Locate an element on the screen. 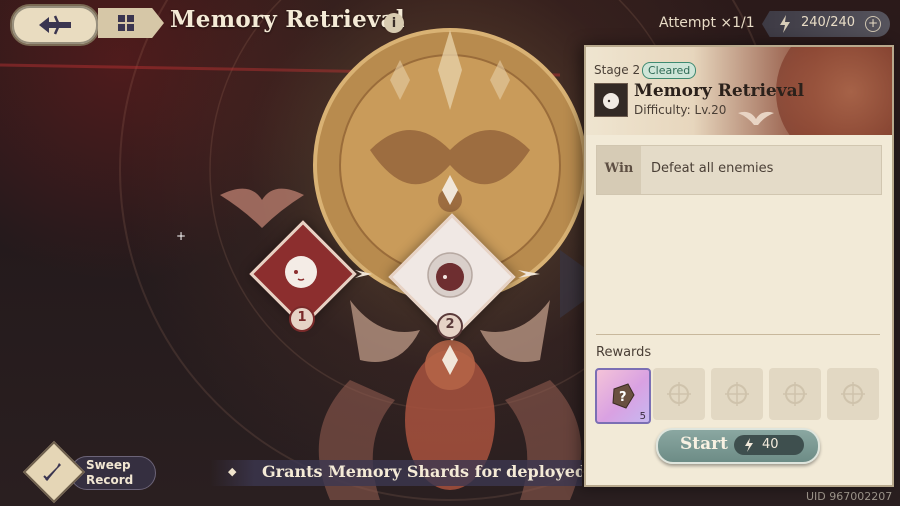  win-condition-text: Defeat all enemies is located at coordinates (712, 168).